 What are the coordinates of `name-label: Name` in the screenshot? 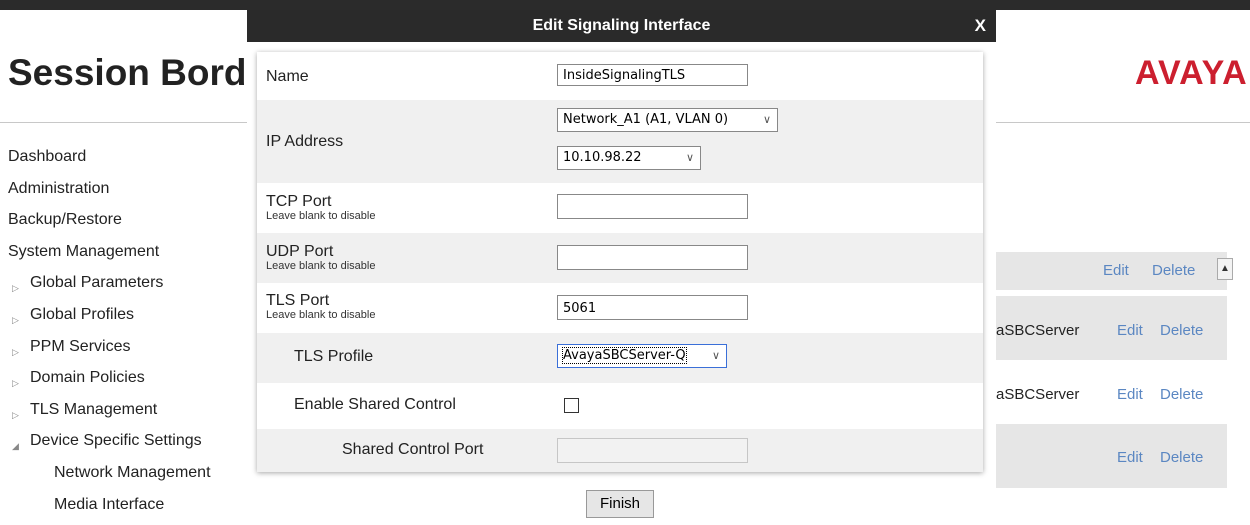 It's located at (287, 76).